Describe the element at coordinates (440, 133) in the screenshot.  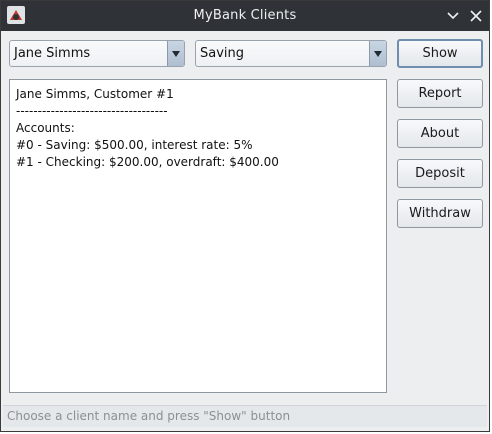
I see `about-button: About` at that location.